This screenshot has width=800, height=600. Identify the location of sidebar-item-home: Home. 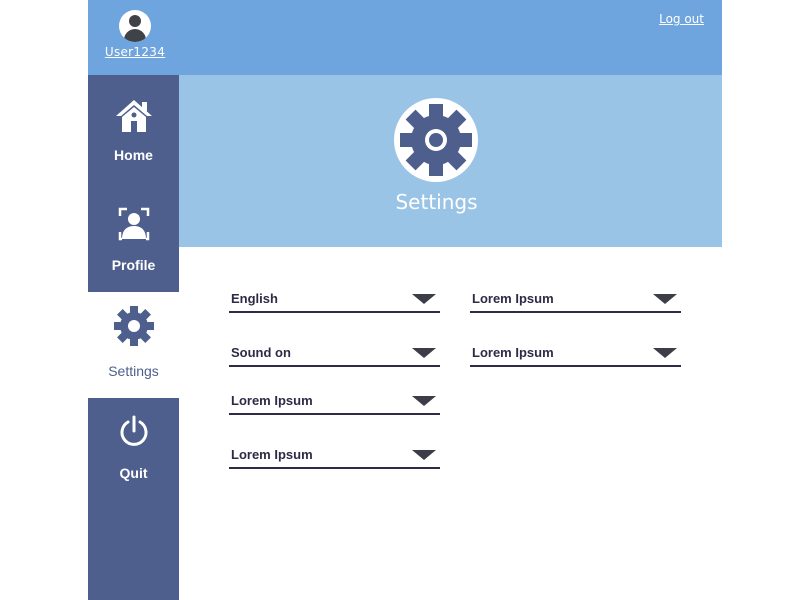
(133, 128).